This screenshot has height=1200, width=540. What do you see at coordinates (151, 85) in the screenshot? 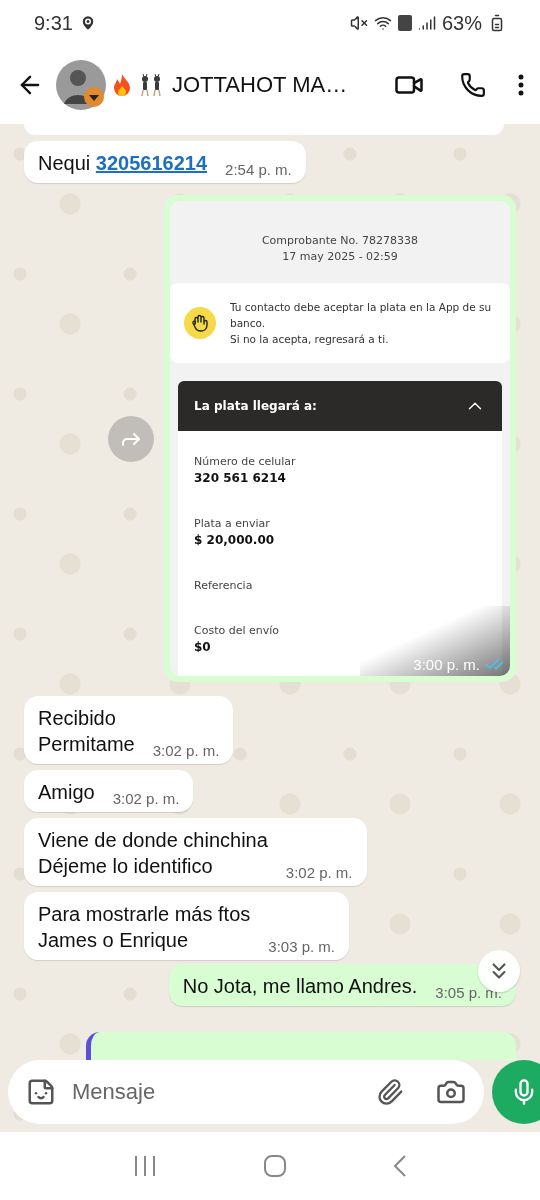
I see `dancers-icon` at bounding box center [151, 85].